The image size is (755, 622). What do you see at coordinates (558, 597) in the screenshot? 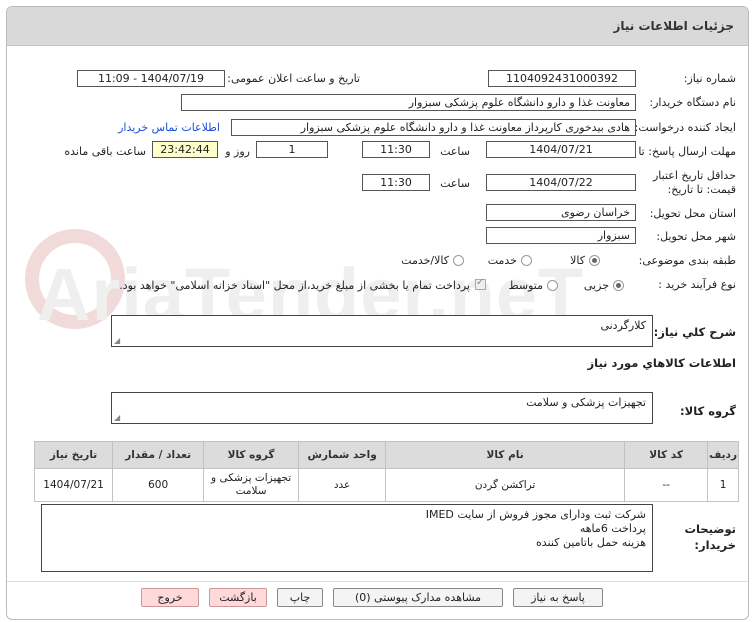
I see `reply-button: پاسخ به نیاز` at bounding box center [558, 597].